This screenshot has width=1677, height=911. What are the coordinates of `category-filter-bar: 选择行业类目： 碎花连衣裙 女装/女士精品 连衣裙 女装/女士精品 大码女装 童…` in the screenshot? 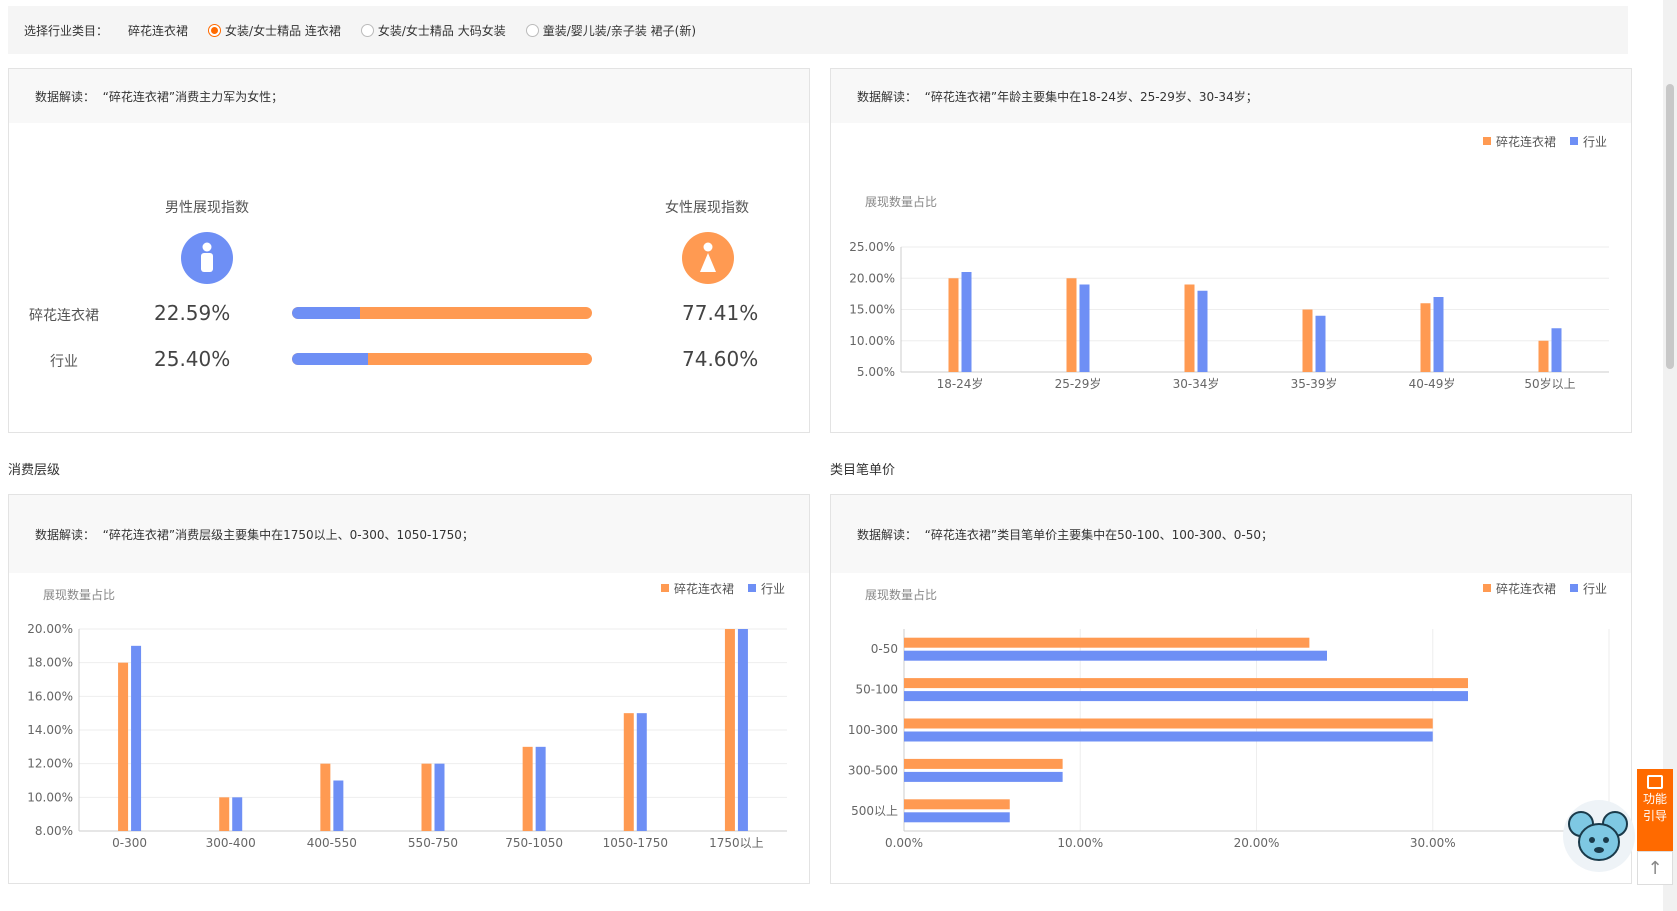 It's located at (818, 30).